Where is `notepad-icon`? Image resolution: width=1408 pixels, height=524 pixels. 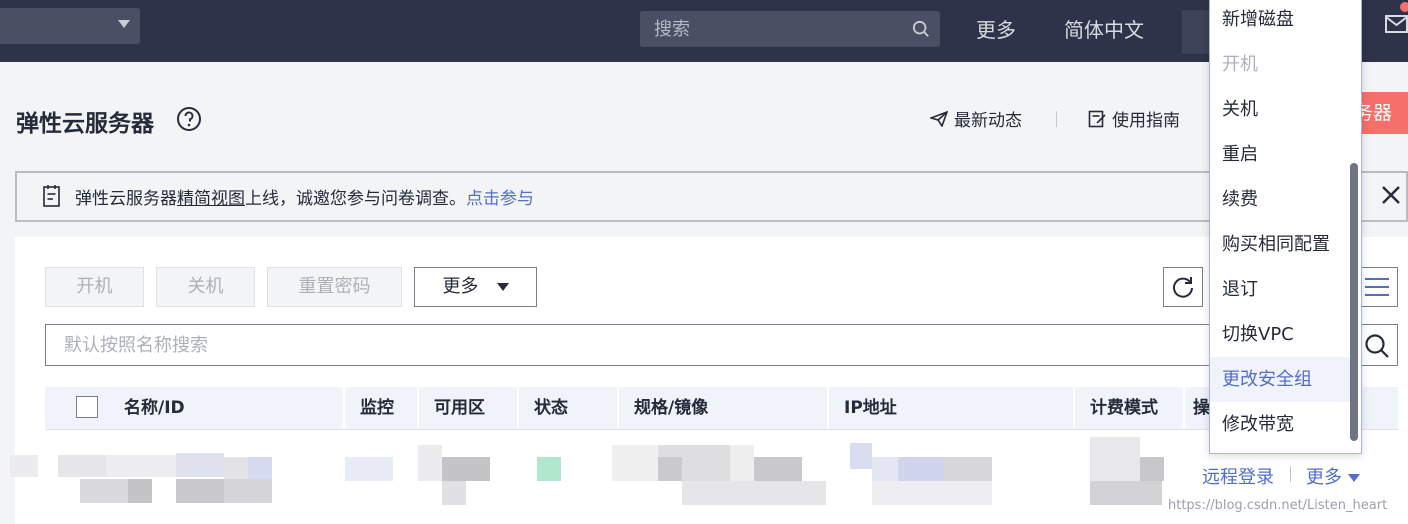
notepad-icon is located at coordinates (51, 196).